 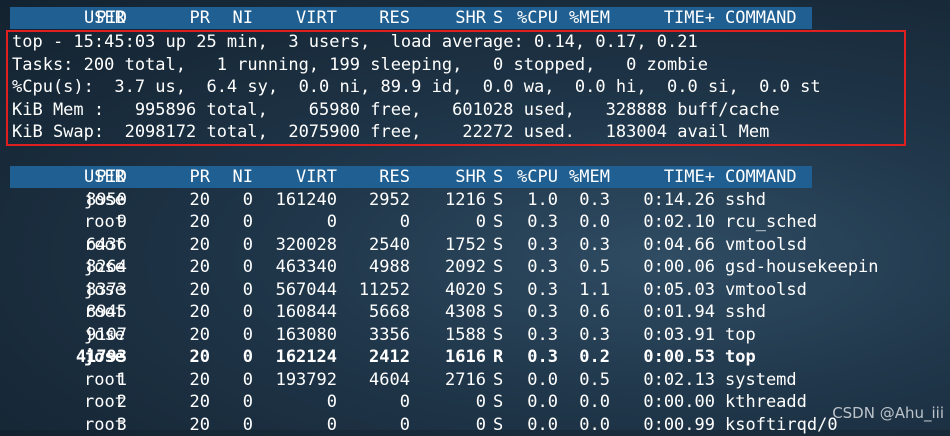 What do you see at coordinates (662, 425) in the screenshot?
I see `process-time: 0:00.99` at bounding box center [662, 425].